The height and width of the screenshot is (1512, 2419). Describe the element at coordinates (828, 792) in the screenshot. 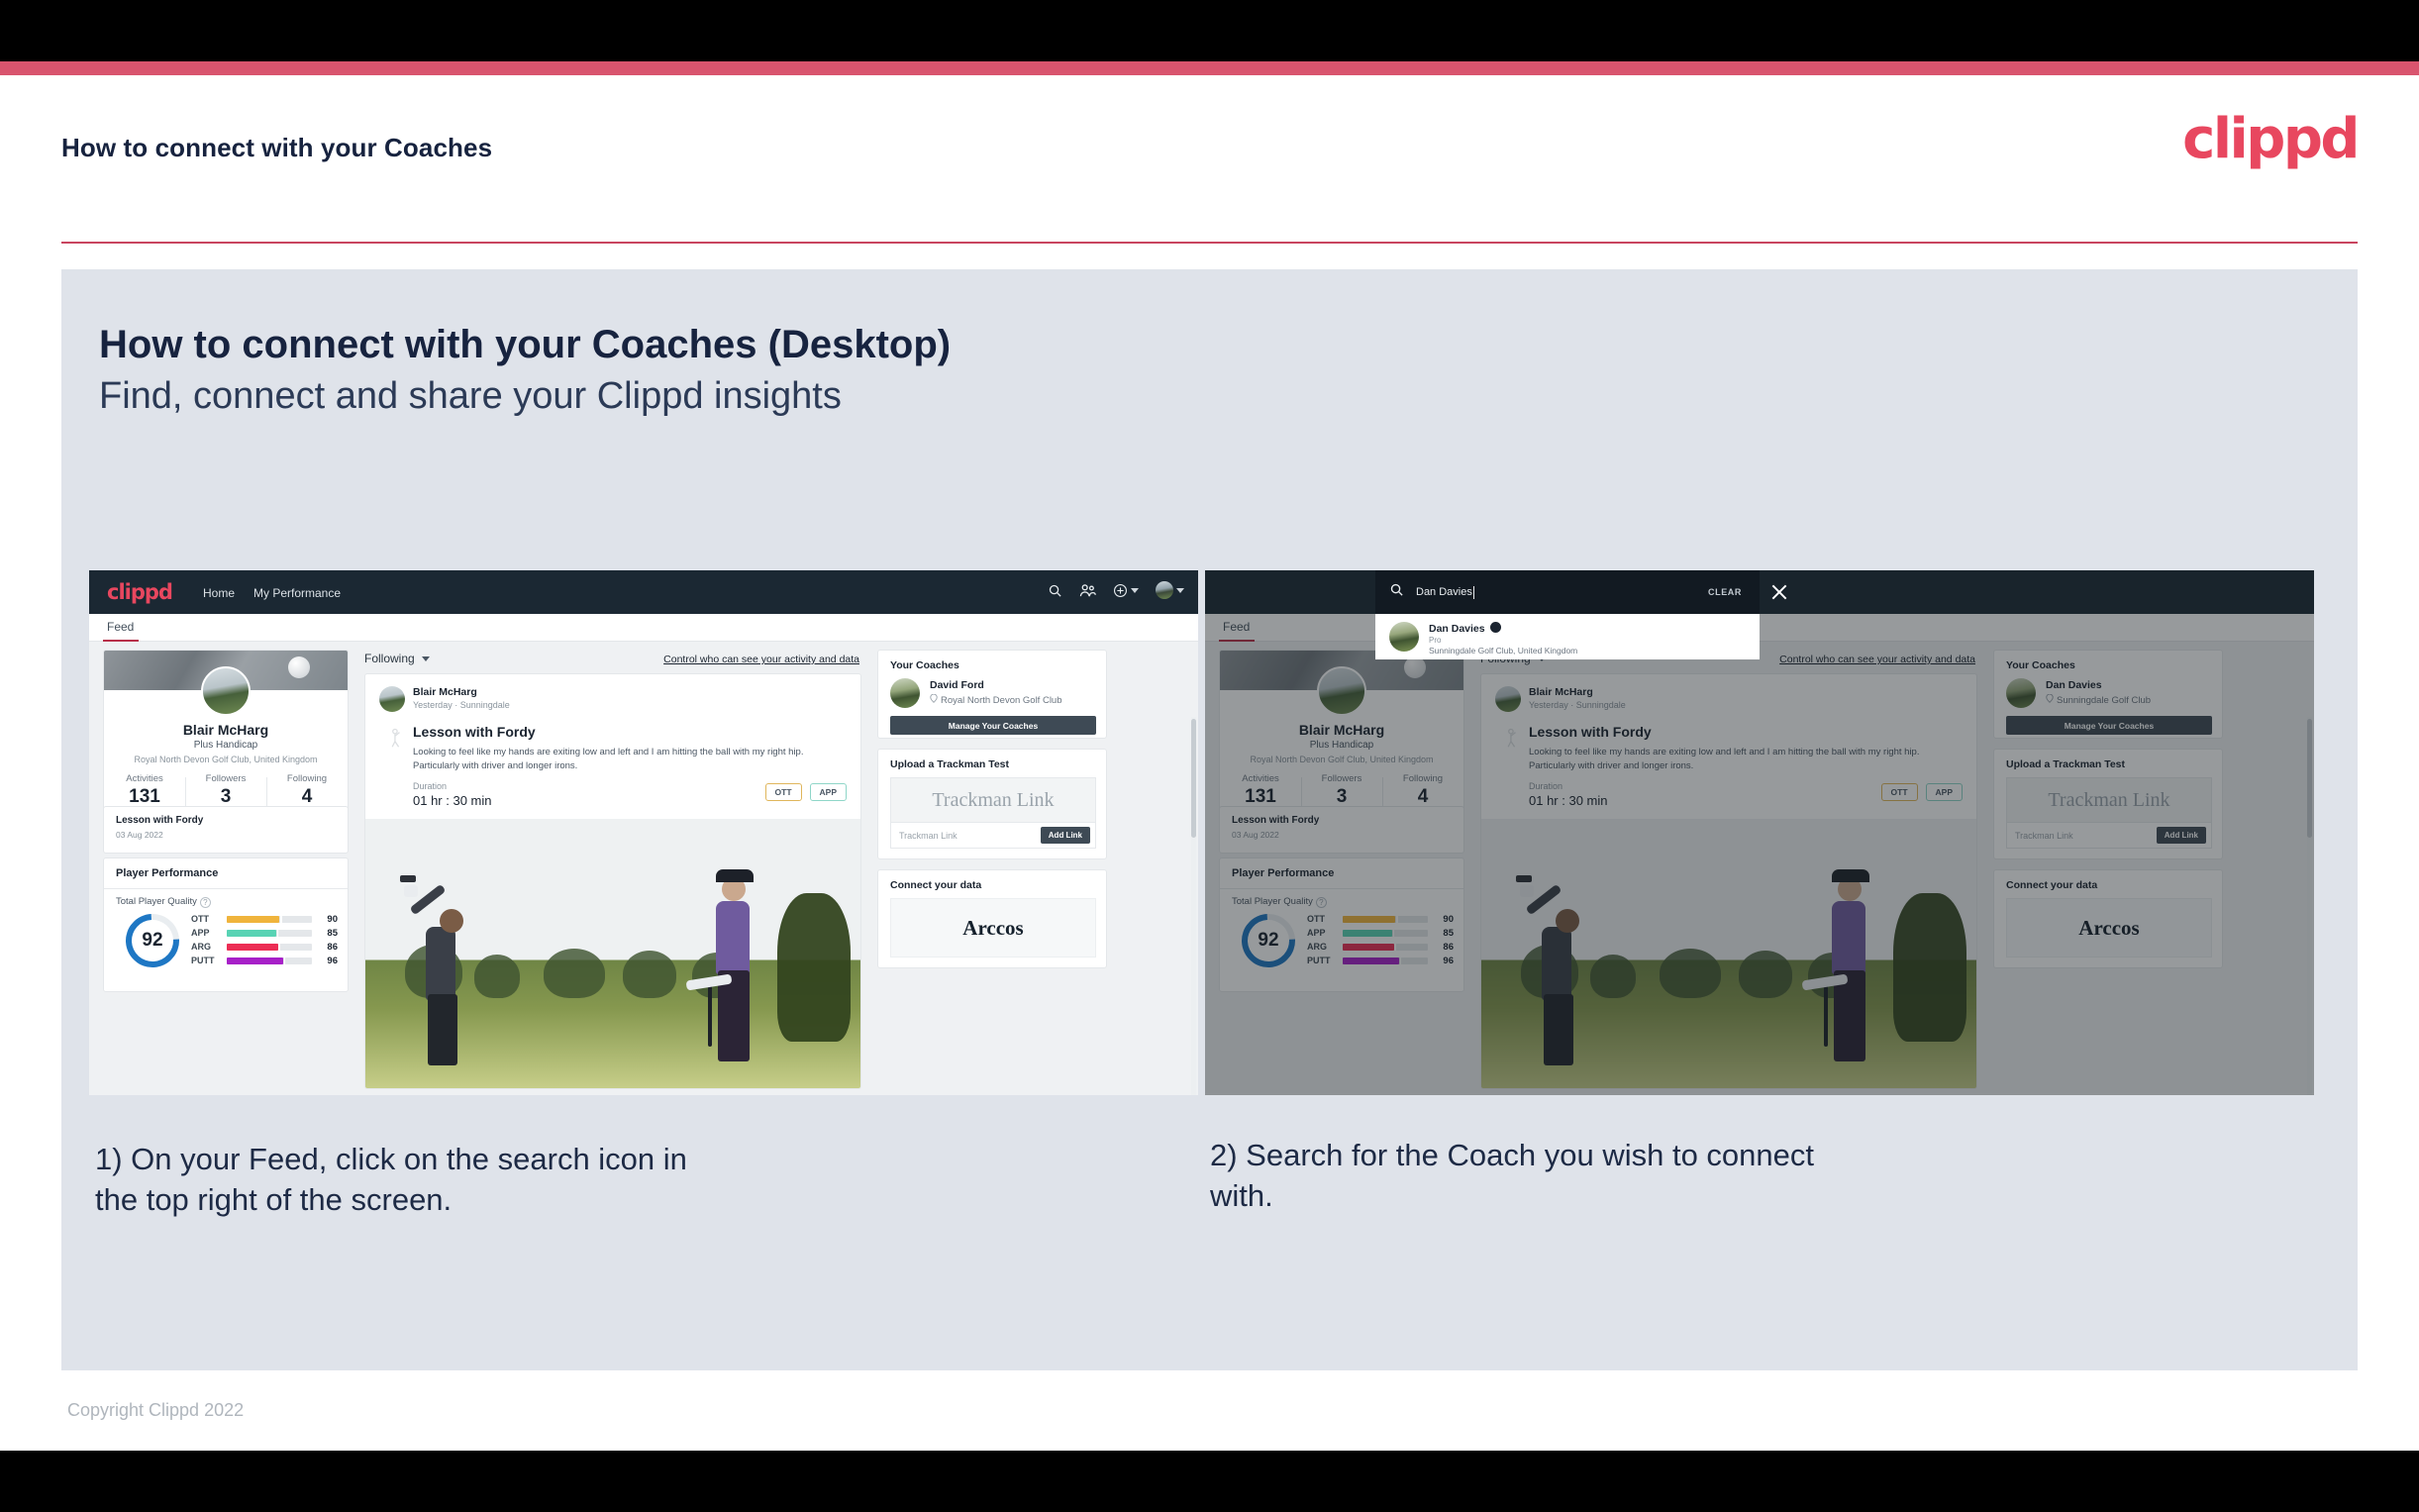

I see `tag-app: APP` at that location.